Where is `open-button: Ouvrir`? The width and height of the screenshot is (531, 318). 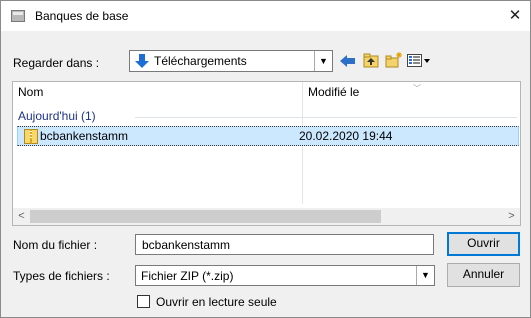
open-button: Ouvrir is located at coordinates (483, 244).